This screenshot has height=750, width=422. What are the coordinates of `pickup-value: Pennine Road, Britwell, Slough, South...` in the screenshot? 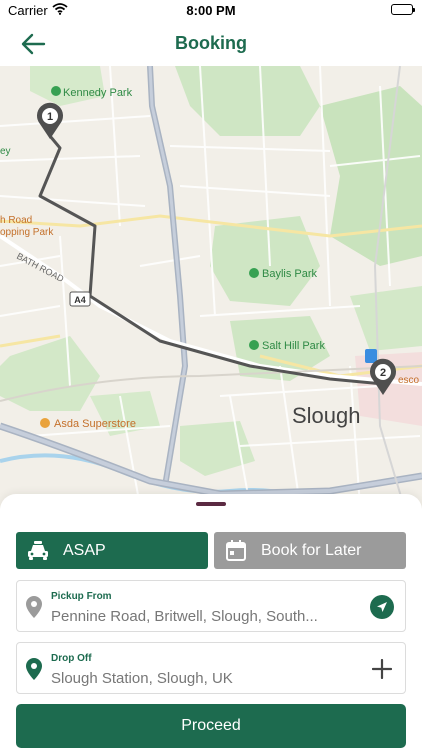 It's located at (201, 616).